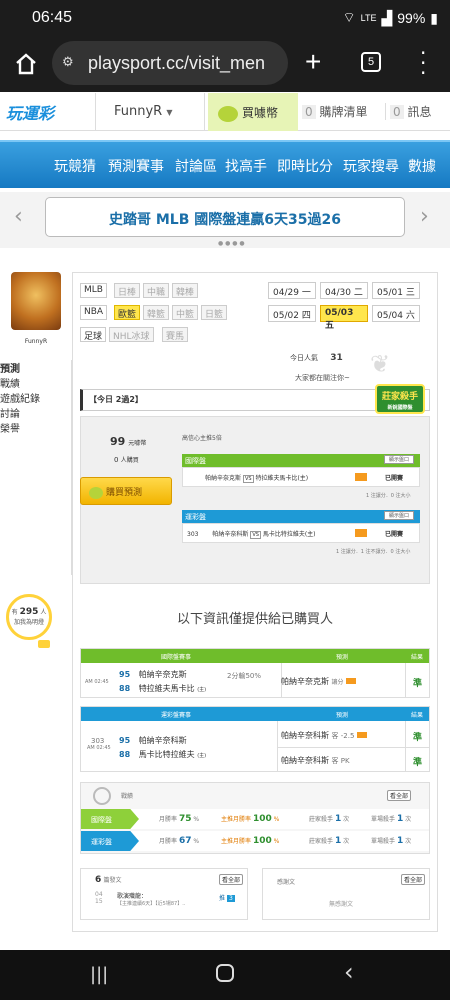 The height and width of the screenshot is (1000, 450). What do you see at coordinates (102, 796) in the screenshot?
I see `target-icon` at bounding box center [102, 796].